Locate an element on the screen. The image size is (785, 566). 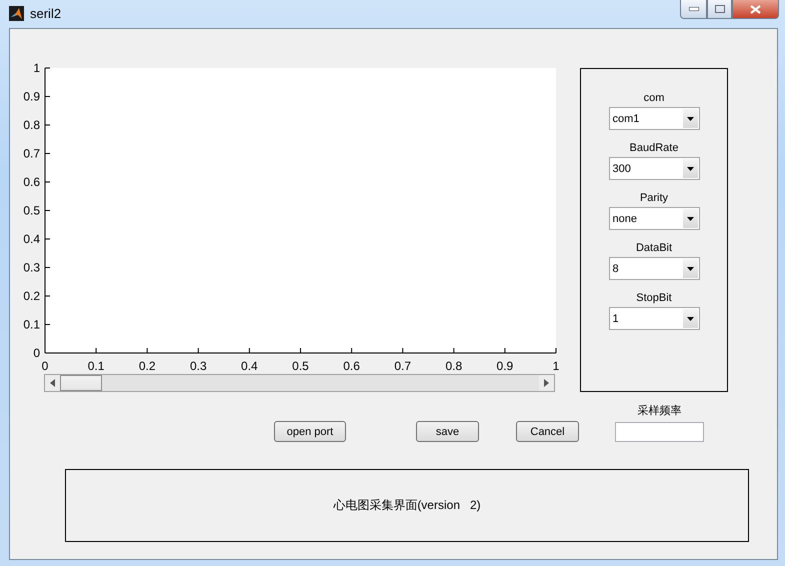
setting-label: BaudRate is located at coordinates (654, 148).